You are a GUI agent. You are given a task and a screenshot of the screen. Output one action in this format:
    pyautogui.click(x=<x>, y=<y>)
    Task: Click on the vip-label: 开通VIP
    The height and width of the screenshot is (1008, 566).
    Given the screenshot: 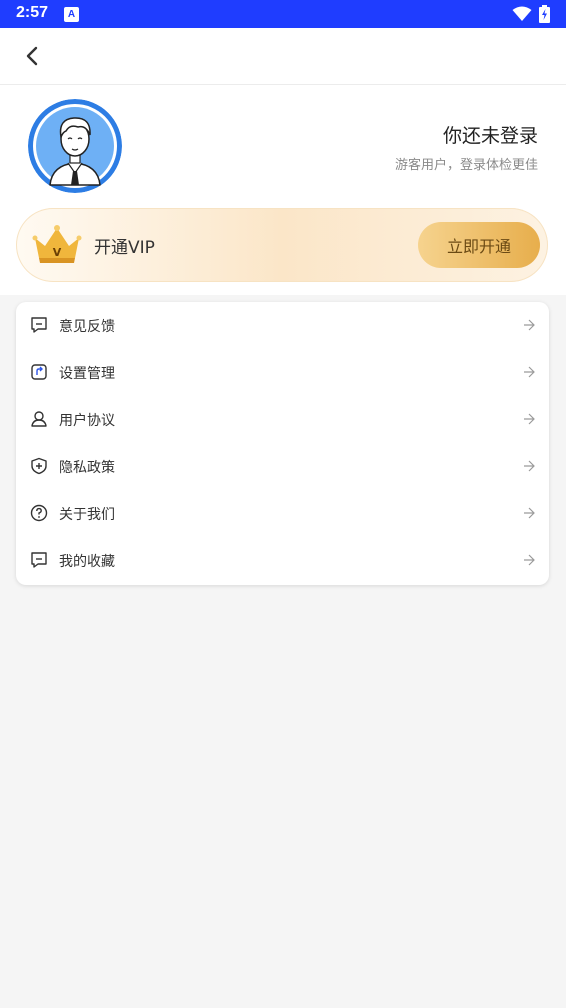 What is the action you would take?
    pyautogui.click(x=124, y=248)
    